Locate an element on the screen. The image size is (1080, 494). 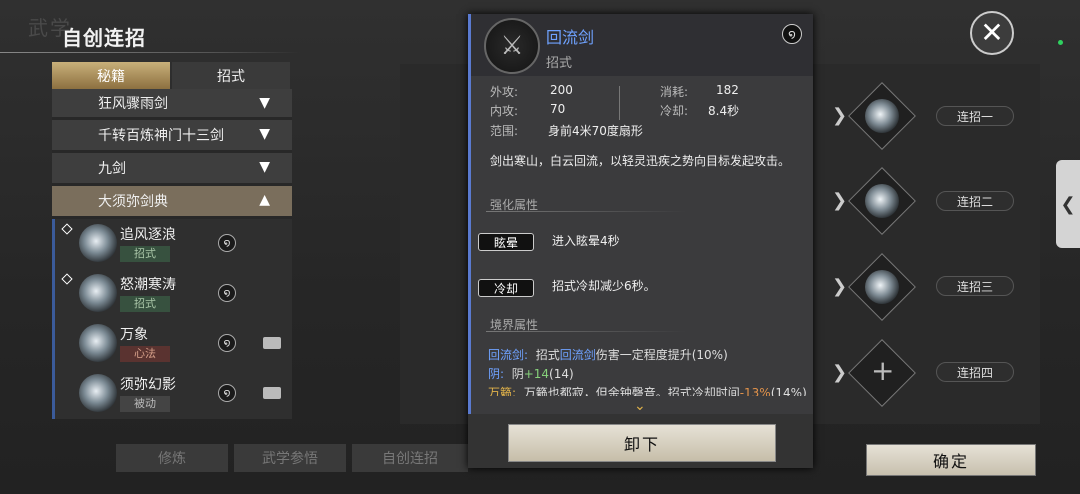
status-dot is located at coordinates (1060, 42).